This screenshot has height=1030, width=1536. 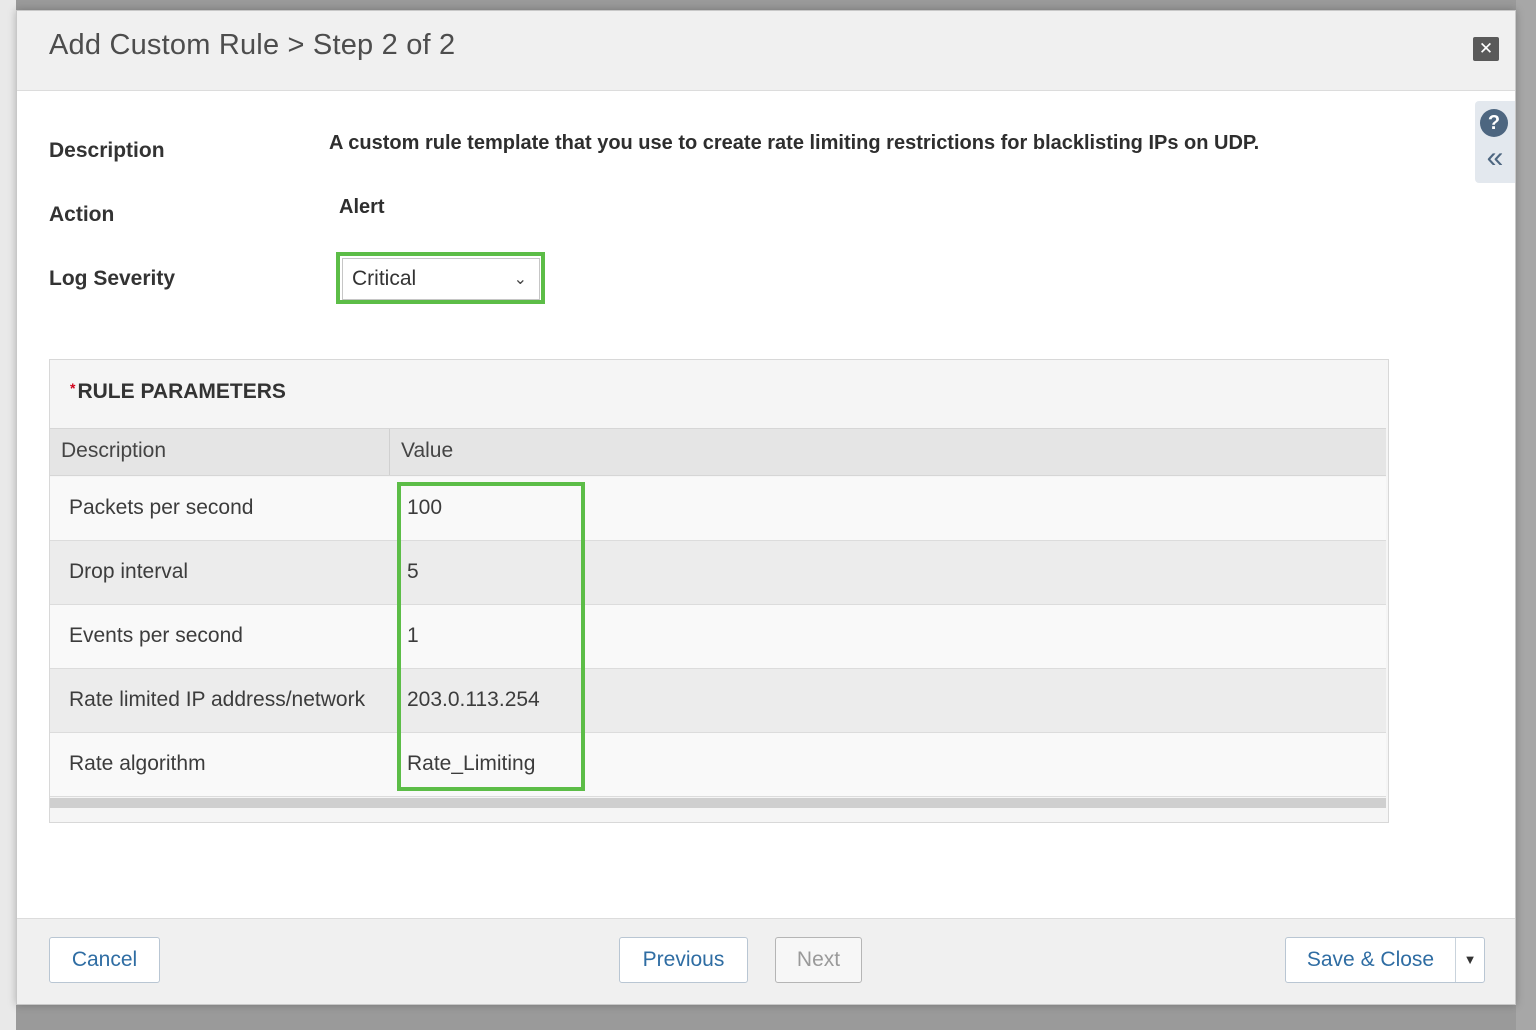 What do you see at coordinates (1495, 158) in the screenshot?
I see `collapse-icon: «` at bounding box center [1495, 158].